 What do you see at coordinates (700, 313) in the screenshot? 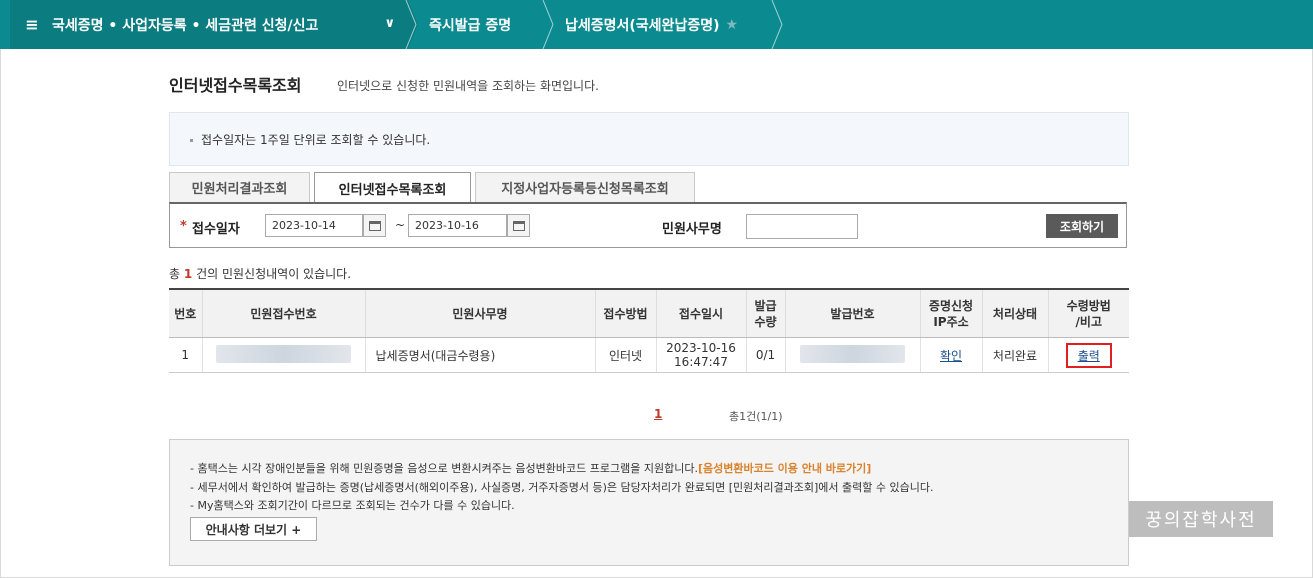
I see `header-date: 접수일시` at bounding box center [700, 313].